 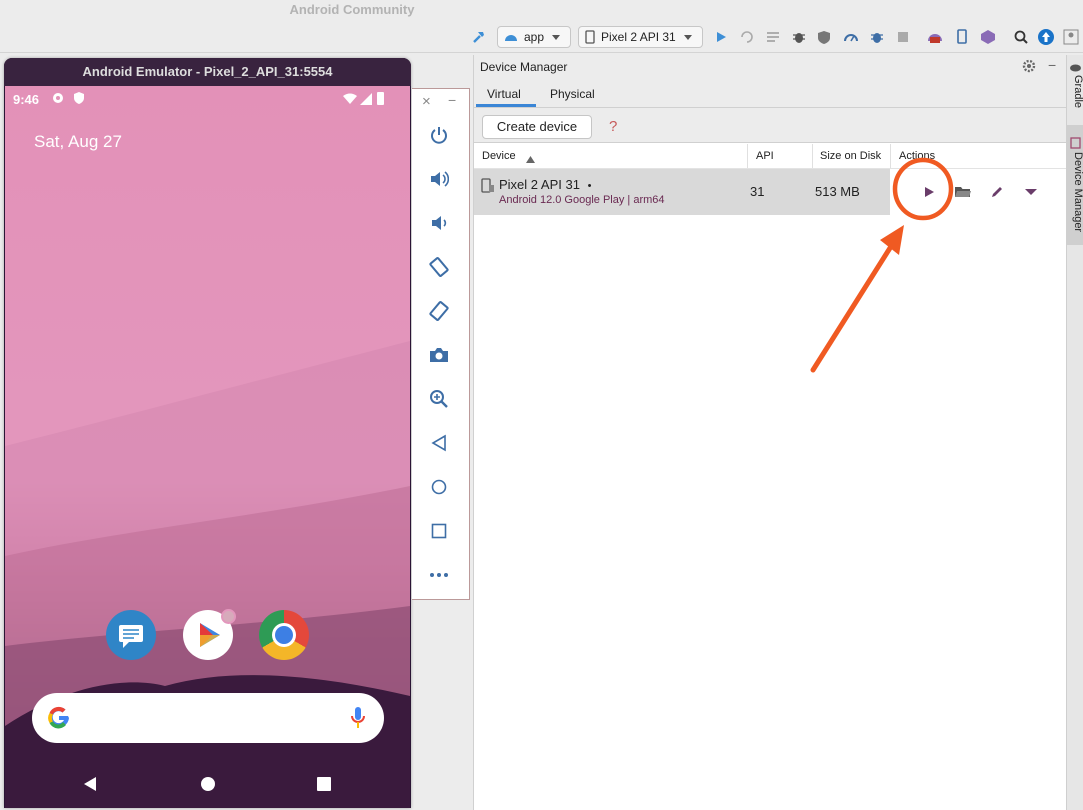 I want to click on gradle-tab: Gradle, so click(x=1075, y=91).